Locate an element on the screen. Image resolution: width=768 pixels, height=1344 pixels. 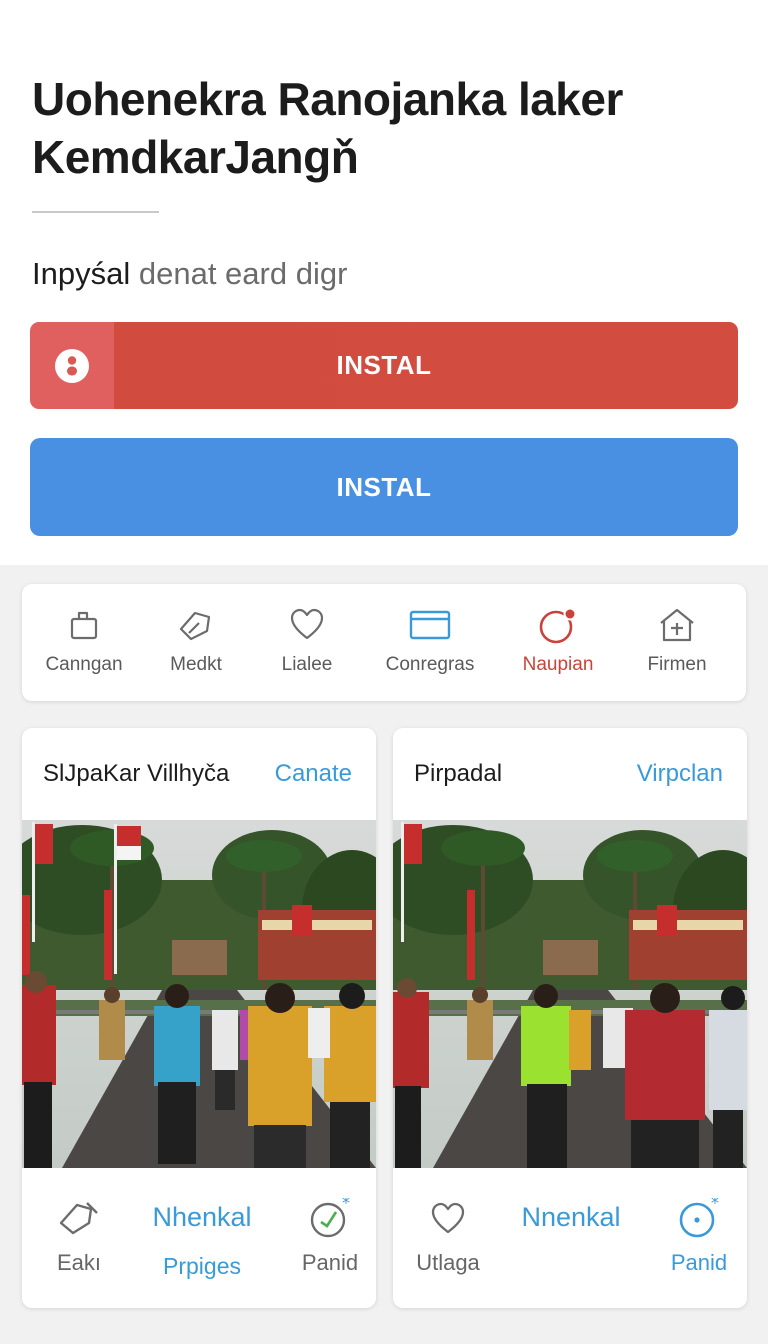
nav-label: Naupian is located at coordinates (558, 664).